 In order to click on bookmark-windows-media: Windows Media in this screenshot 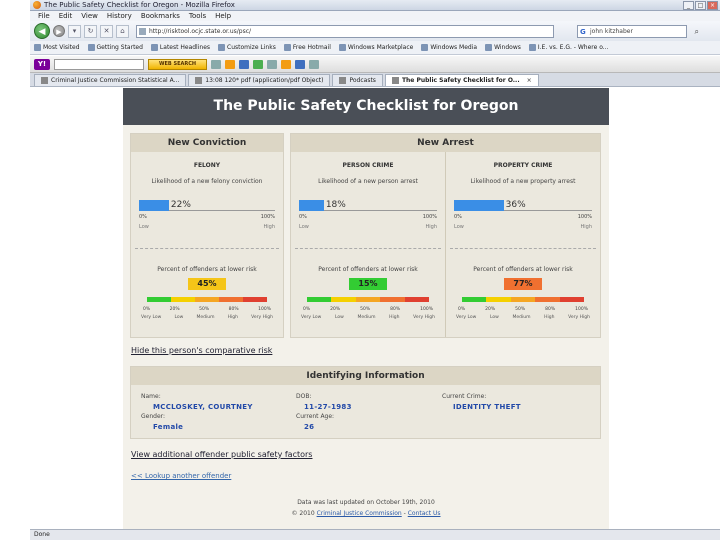, I will do `click(449, 47)`.